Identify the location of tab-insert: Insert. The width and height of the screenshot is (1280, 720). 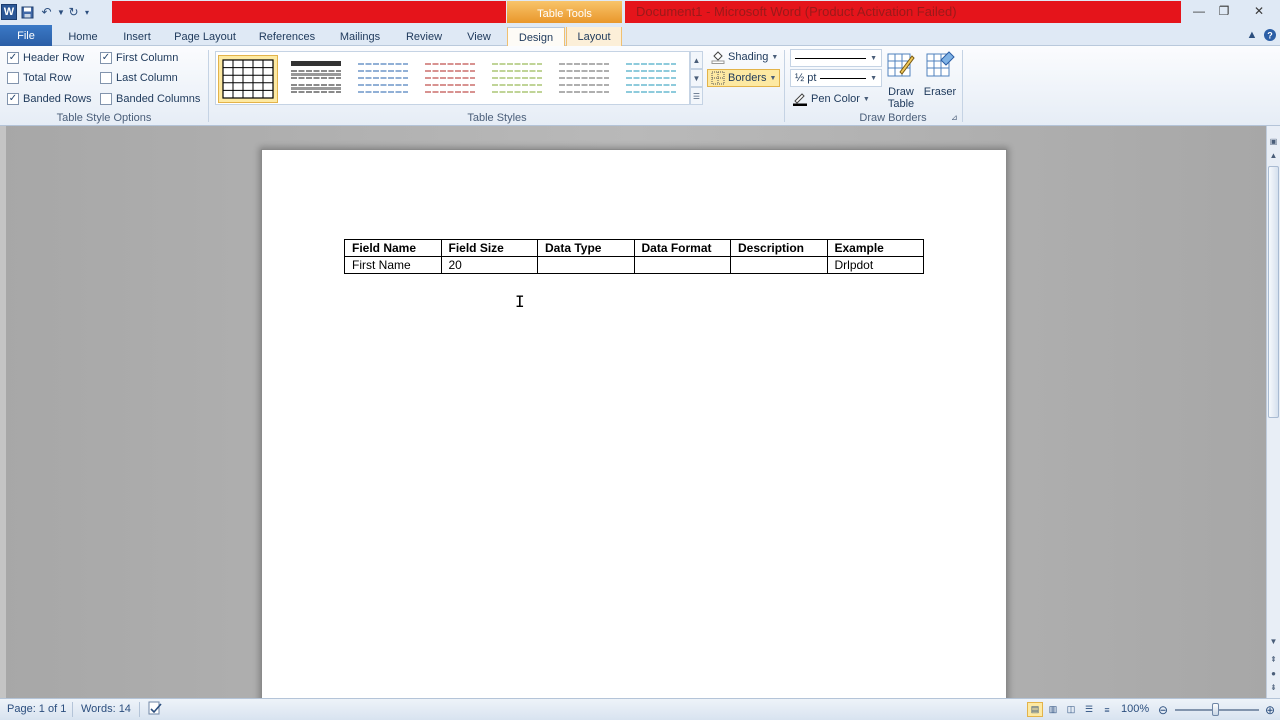
(137, 36).